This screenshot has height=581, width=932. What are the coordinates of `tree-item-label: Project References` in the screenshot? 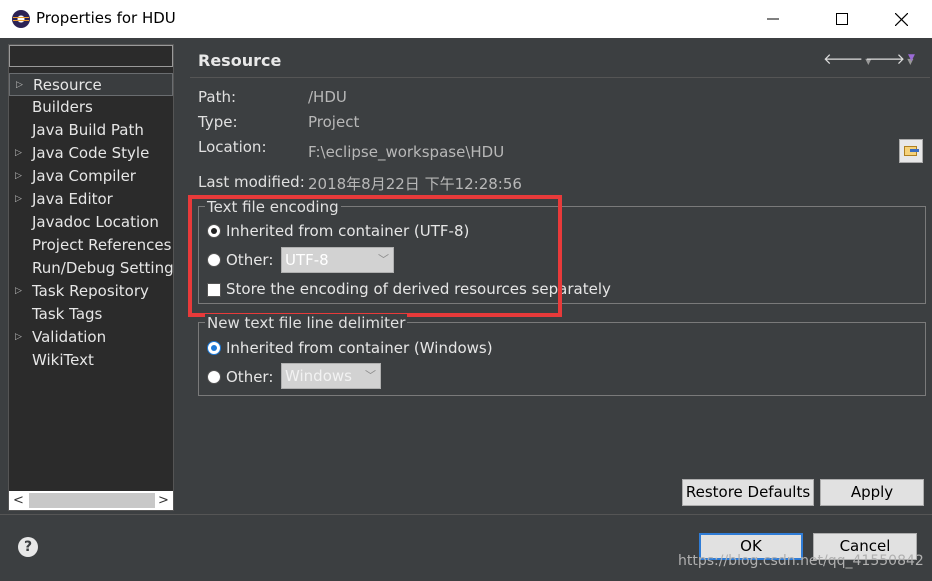 It's located at (102, 245).